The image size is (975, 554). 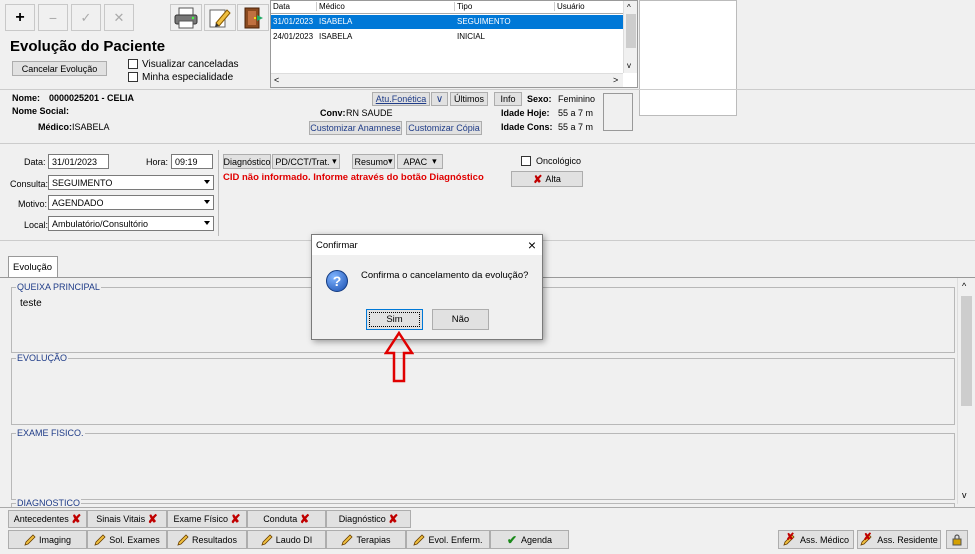 What do you see at coordinates (293, 21) in the screenshot?
I see `row-data: 31/01/2023` at bounding box center [293, 21].